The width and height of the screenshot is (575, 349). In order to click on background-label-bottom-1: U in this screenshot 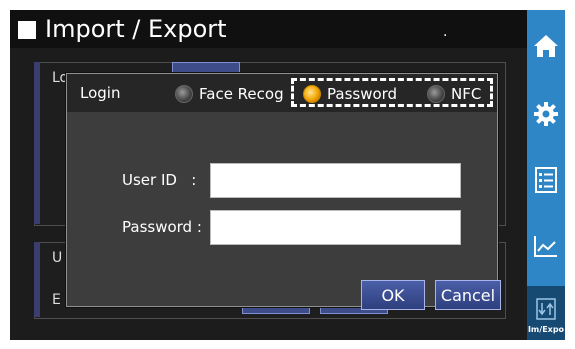, I will do `click(57, 258)`.